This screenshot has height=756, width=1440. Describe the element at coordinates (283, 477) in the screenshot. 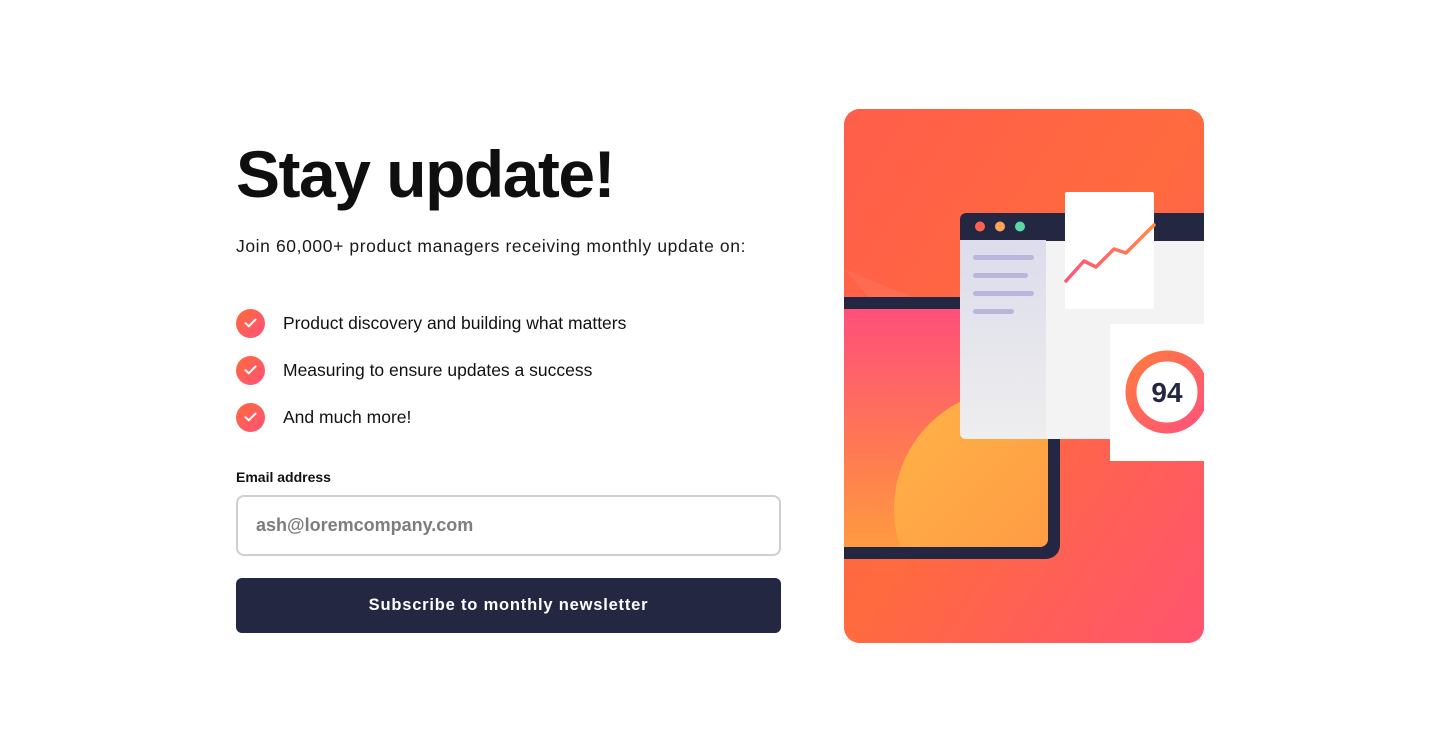

I see `email-label: Email address` at that location.